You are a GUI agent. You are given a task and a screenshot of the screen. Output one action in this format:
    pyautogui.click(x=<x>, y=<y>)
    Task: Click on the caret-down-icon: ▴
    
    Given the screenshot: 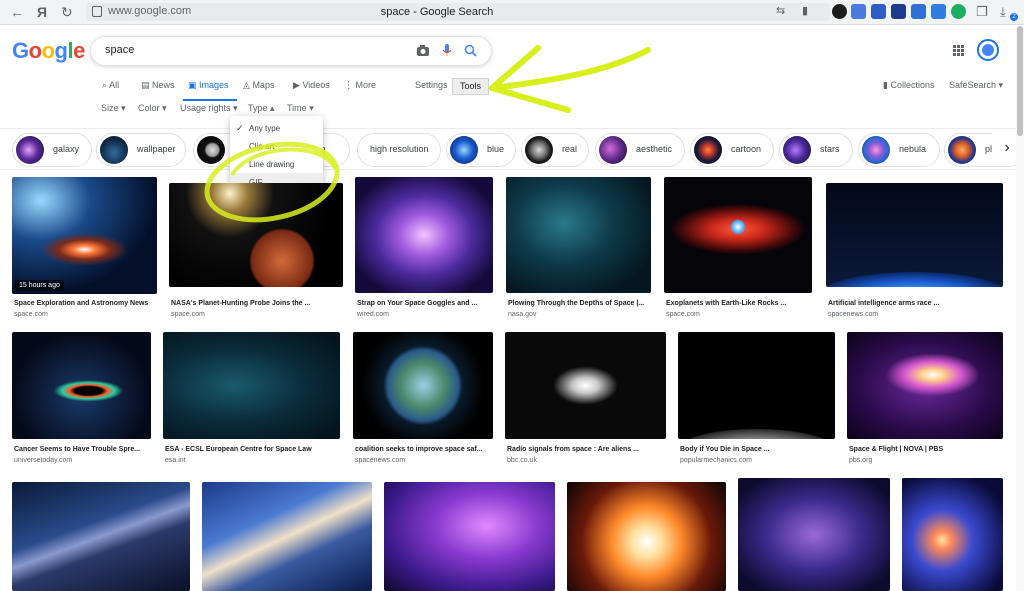 What is the action you would take?
    pyautogui.click(x=272, y=108)
    